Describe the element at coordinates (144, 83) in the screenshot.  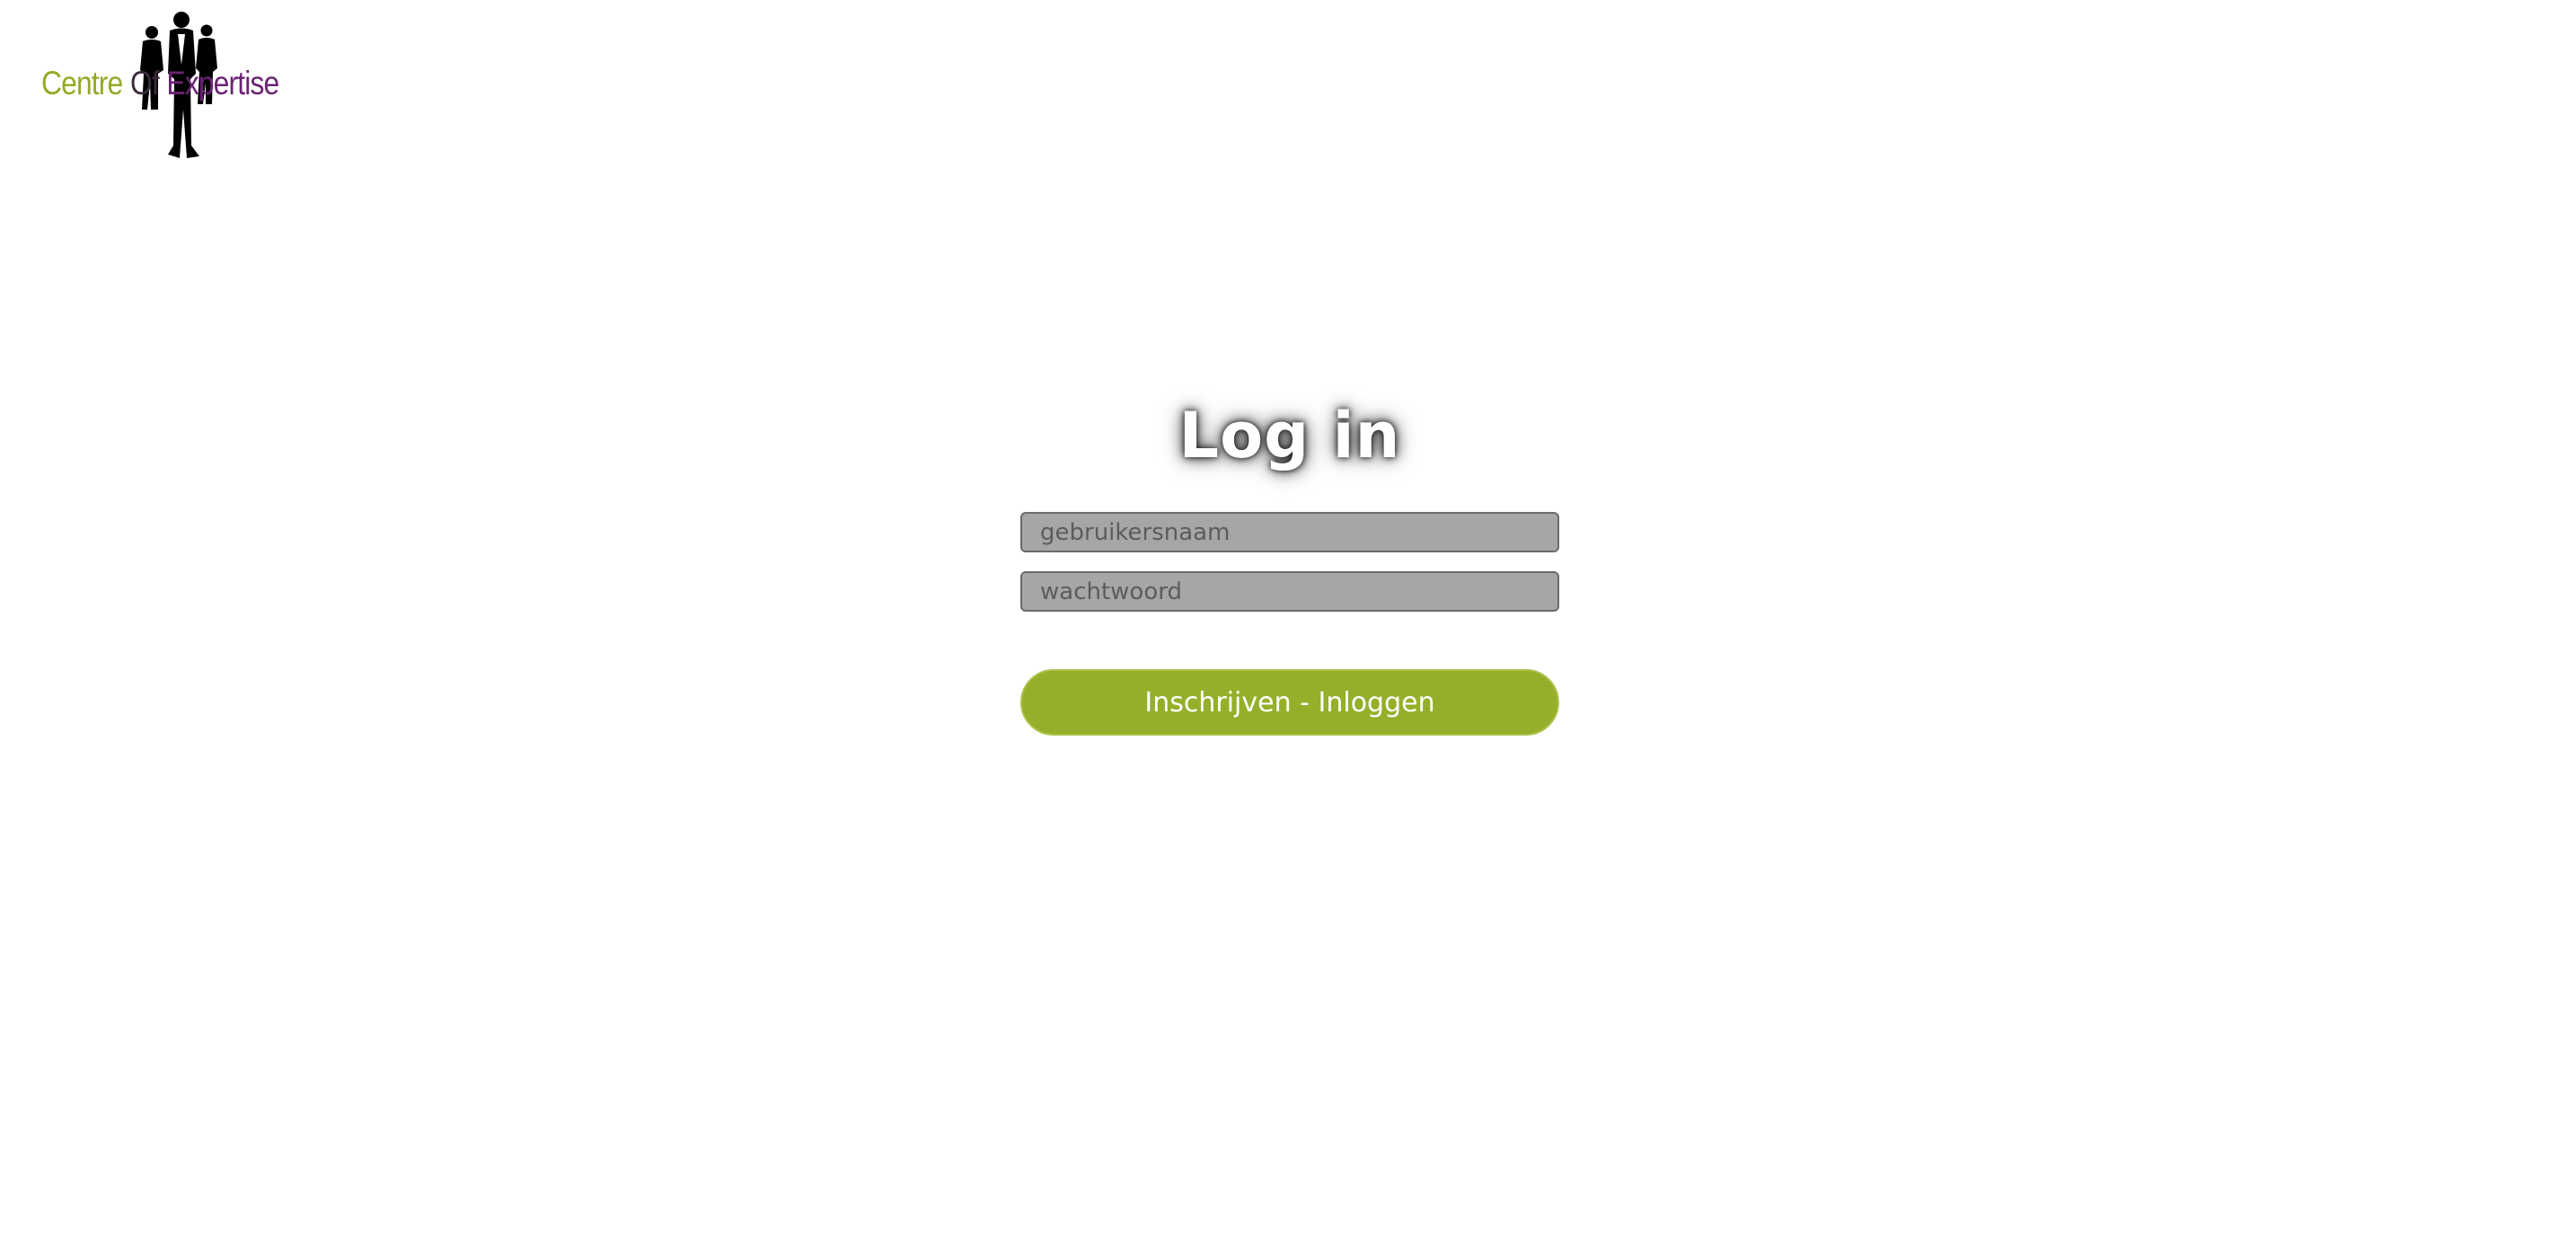
I see `logo-word-of: Of` at that location.